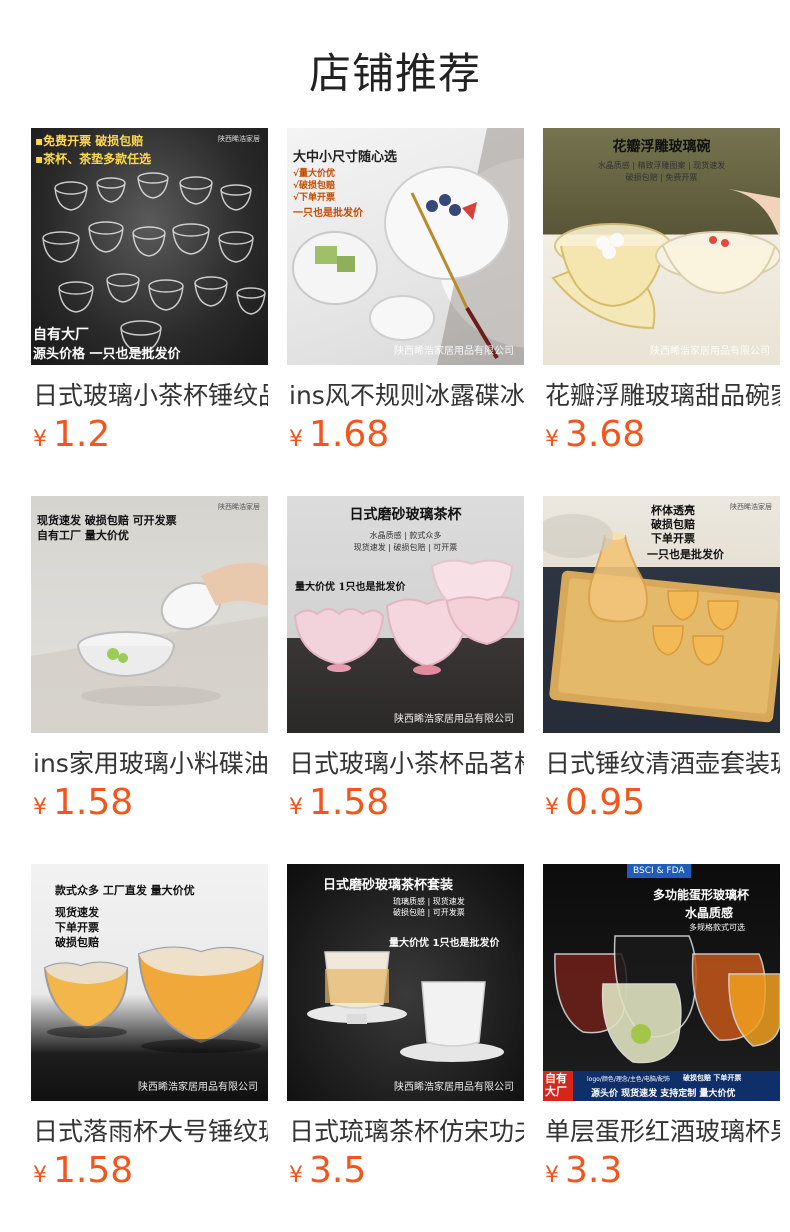  I want to click on overlay-text-7d: 破损包赔, so click(77, 942).